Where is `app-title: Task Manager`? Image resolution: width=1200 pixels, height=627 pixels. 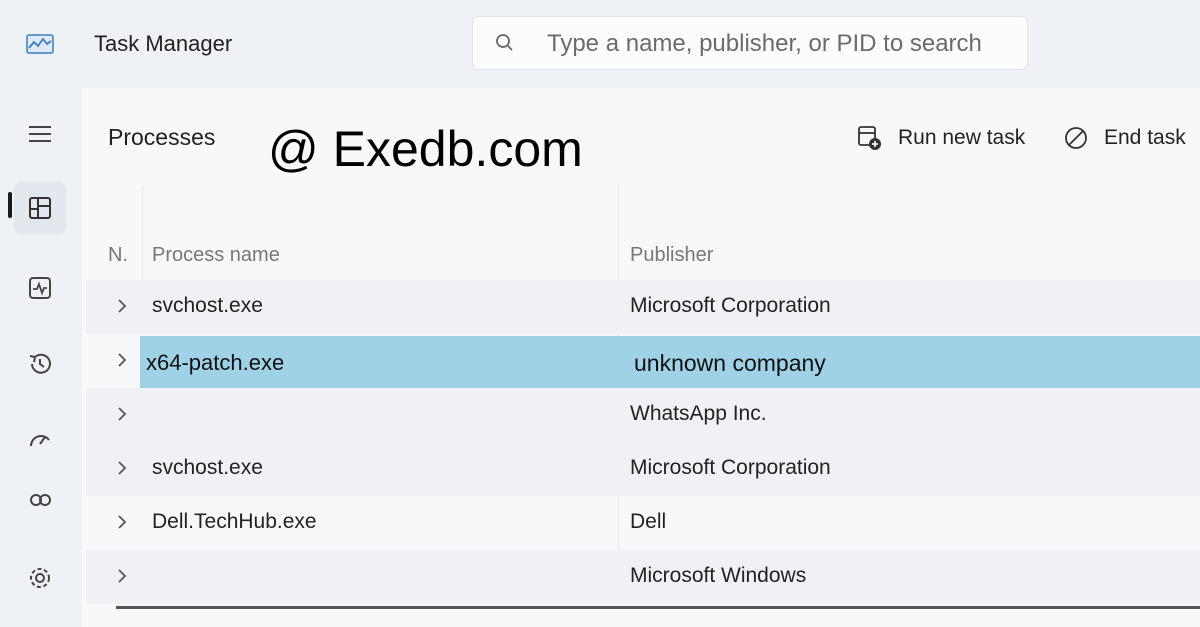
app-title: Task Manager is located at coordinates (163, 43).